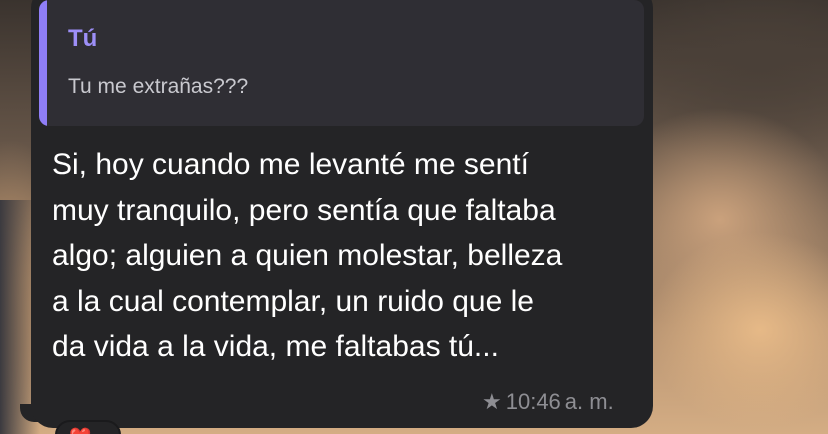  I want to click on reply-quote-text: Tu me extrañas???, so click(158, 86).